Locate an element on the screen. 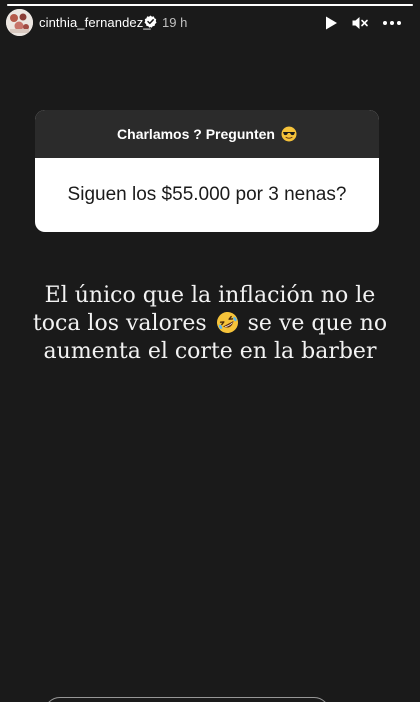 This screenshot has width=420, height=702. story-header: cinthia_fernandez_ 19 h is located at coordinates (210, 23).